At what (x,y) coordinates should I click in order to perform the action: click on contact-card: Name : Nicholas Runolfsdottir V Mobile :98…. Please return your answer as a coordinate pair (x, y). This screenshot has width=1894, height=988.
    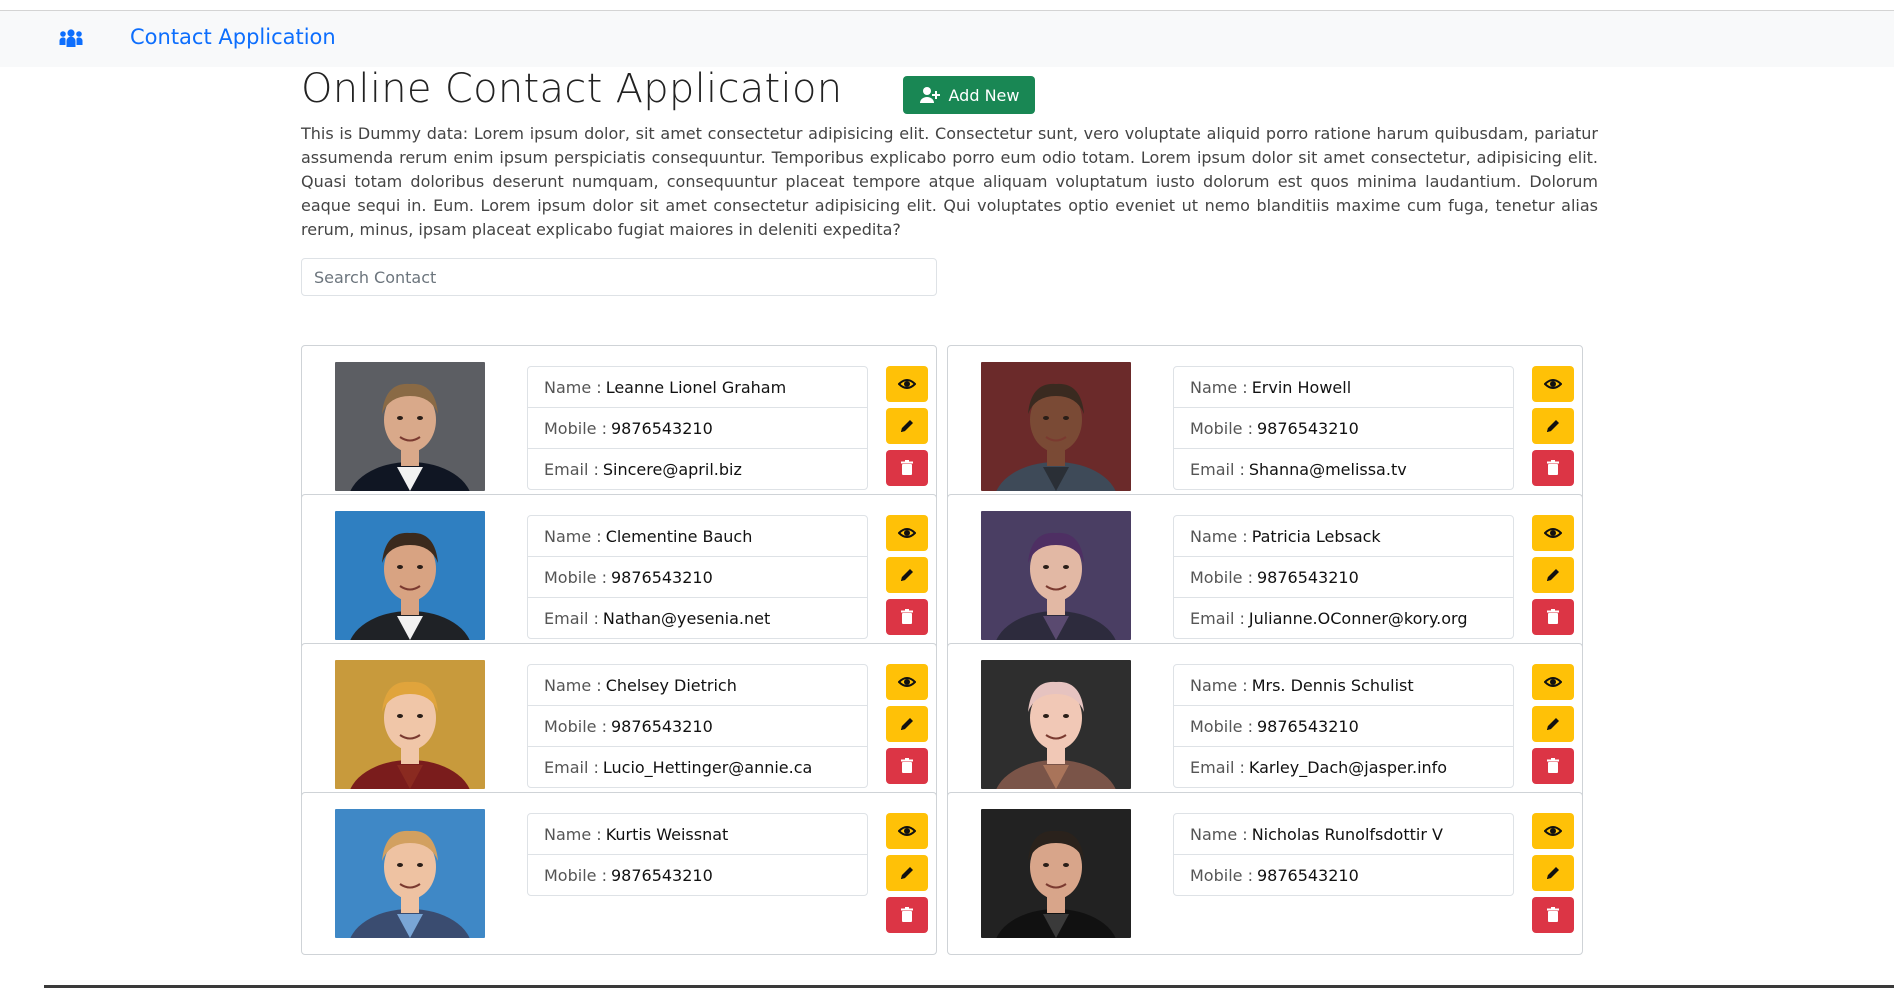
    Looking at the image, I should click on (1265, 873).